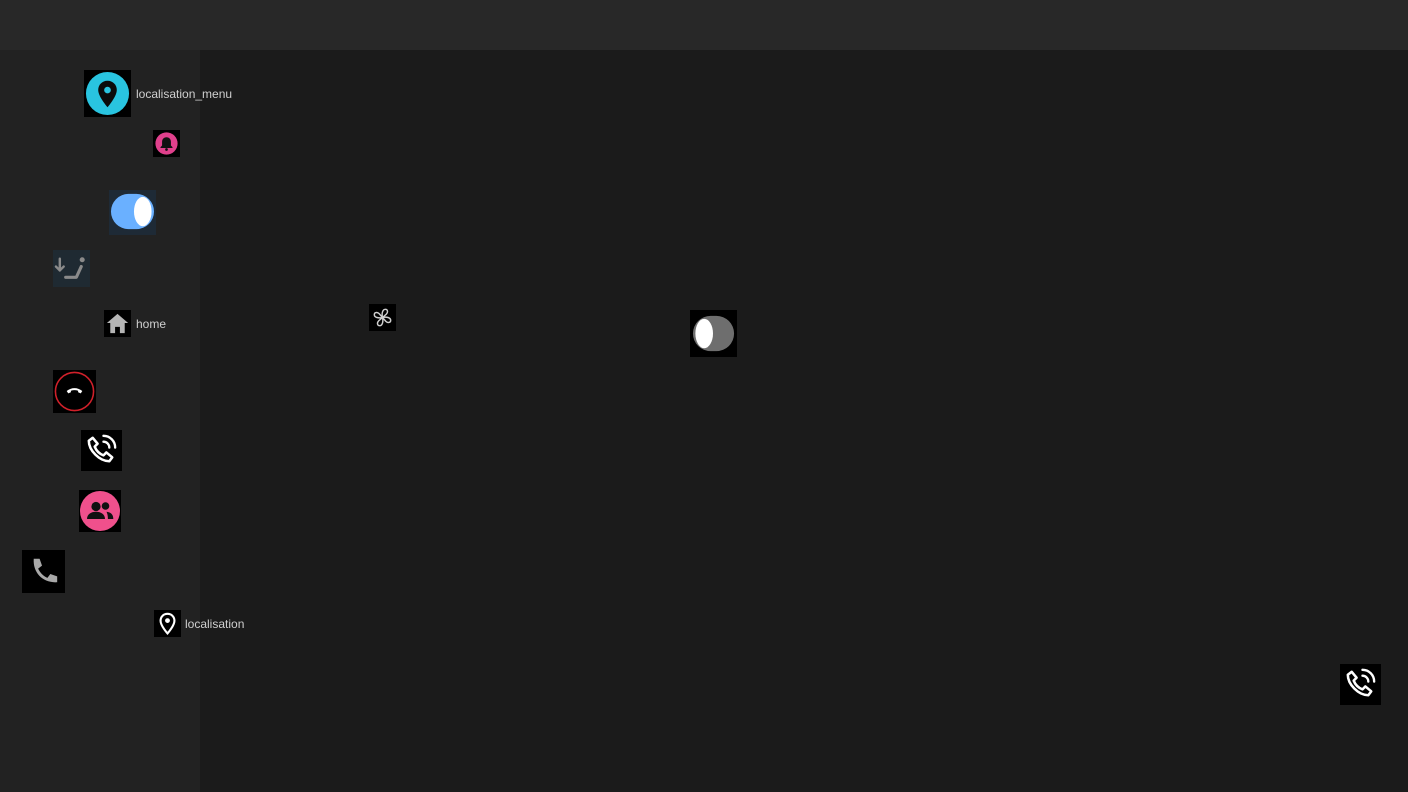  Describe the element at coordinates (713, 333) in the screenshot. I see `toggle-off-icon` at that location.